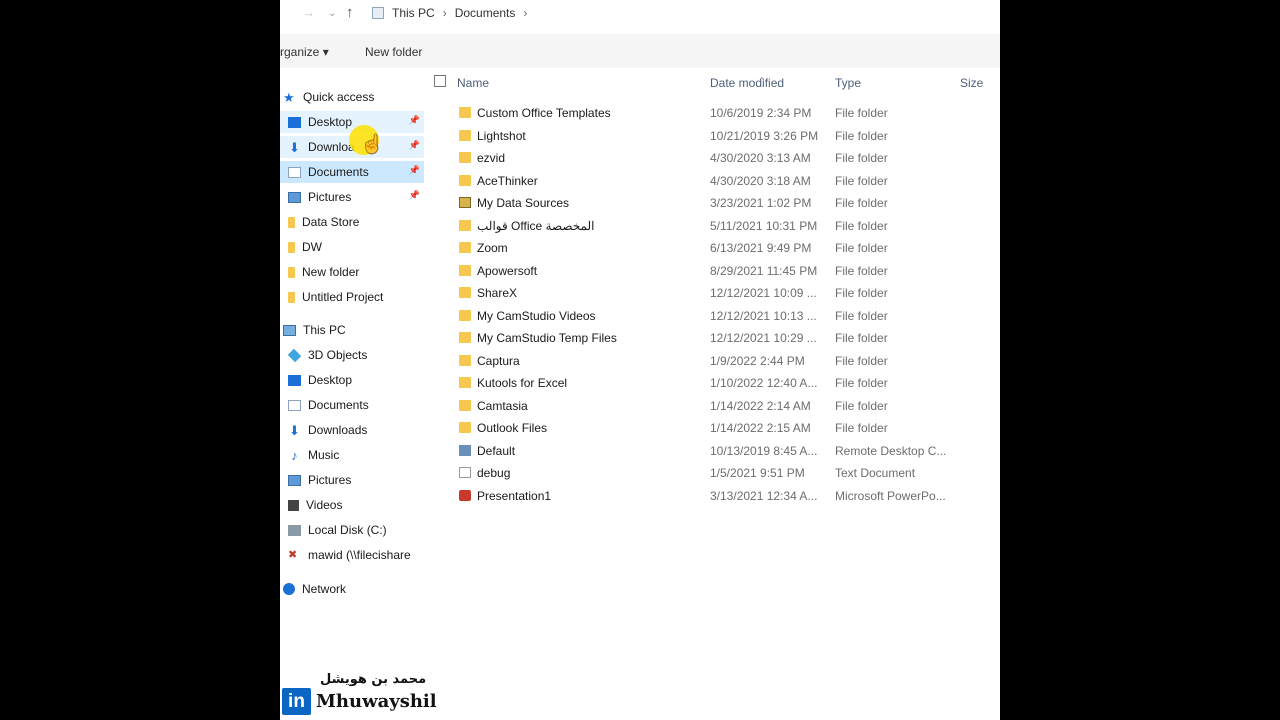 This screenshot has width=1280, height=720. I want to click on sidebar-item-documents-pc: Documents, so click(324, 405).